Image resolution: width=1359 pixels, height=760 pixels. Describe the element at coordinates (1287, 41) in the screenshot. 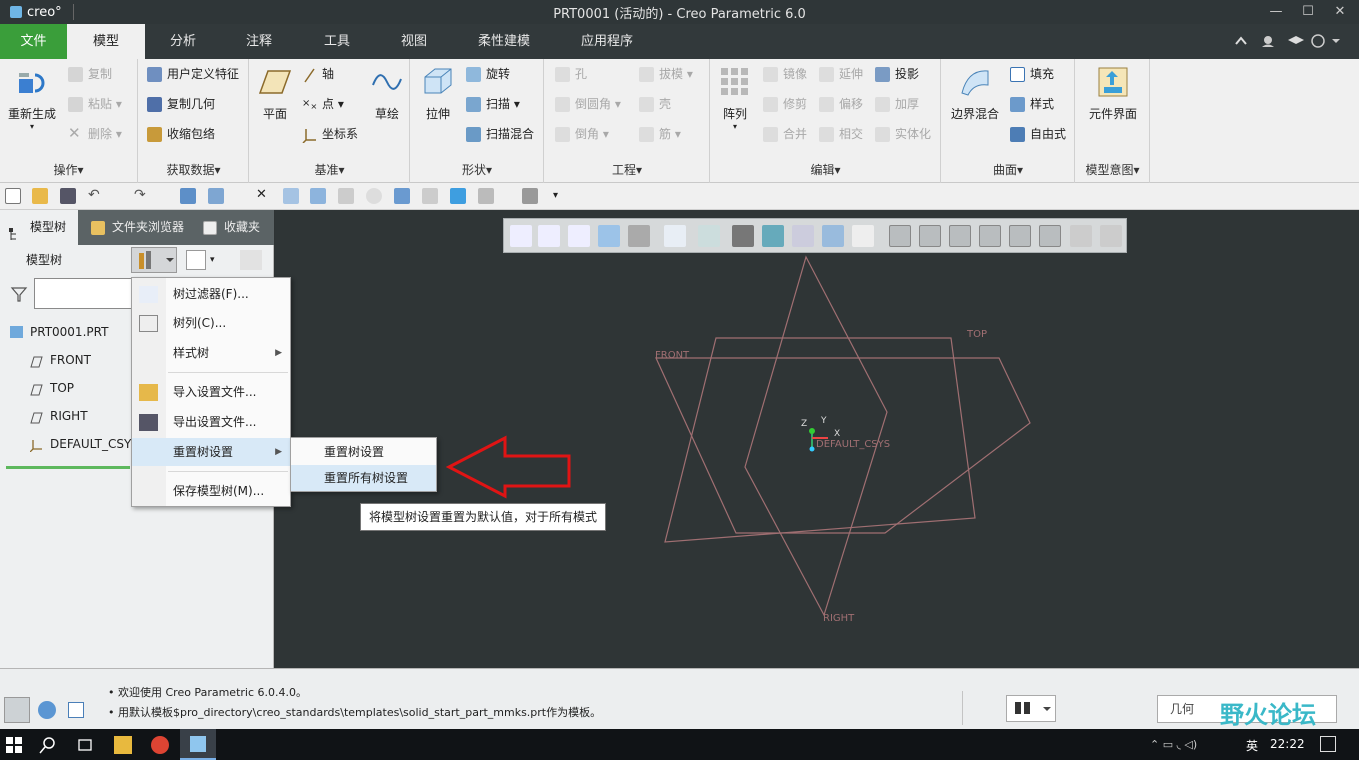

I see `ribbon-right-icons` at that location.